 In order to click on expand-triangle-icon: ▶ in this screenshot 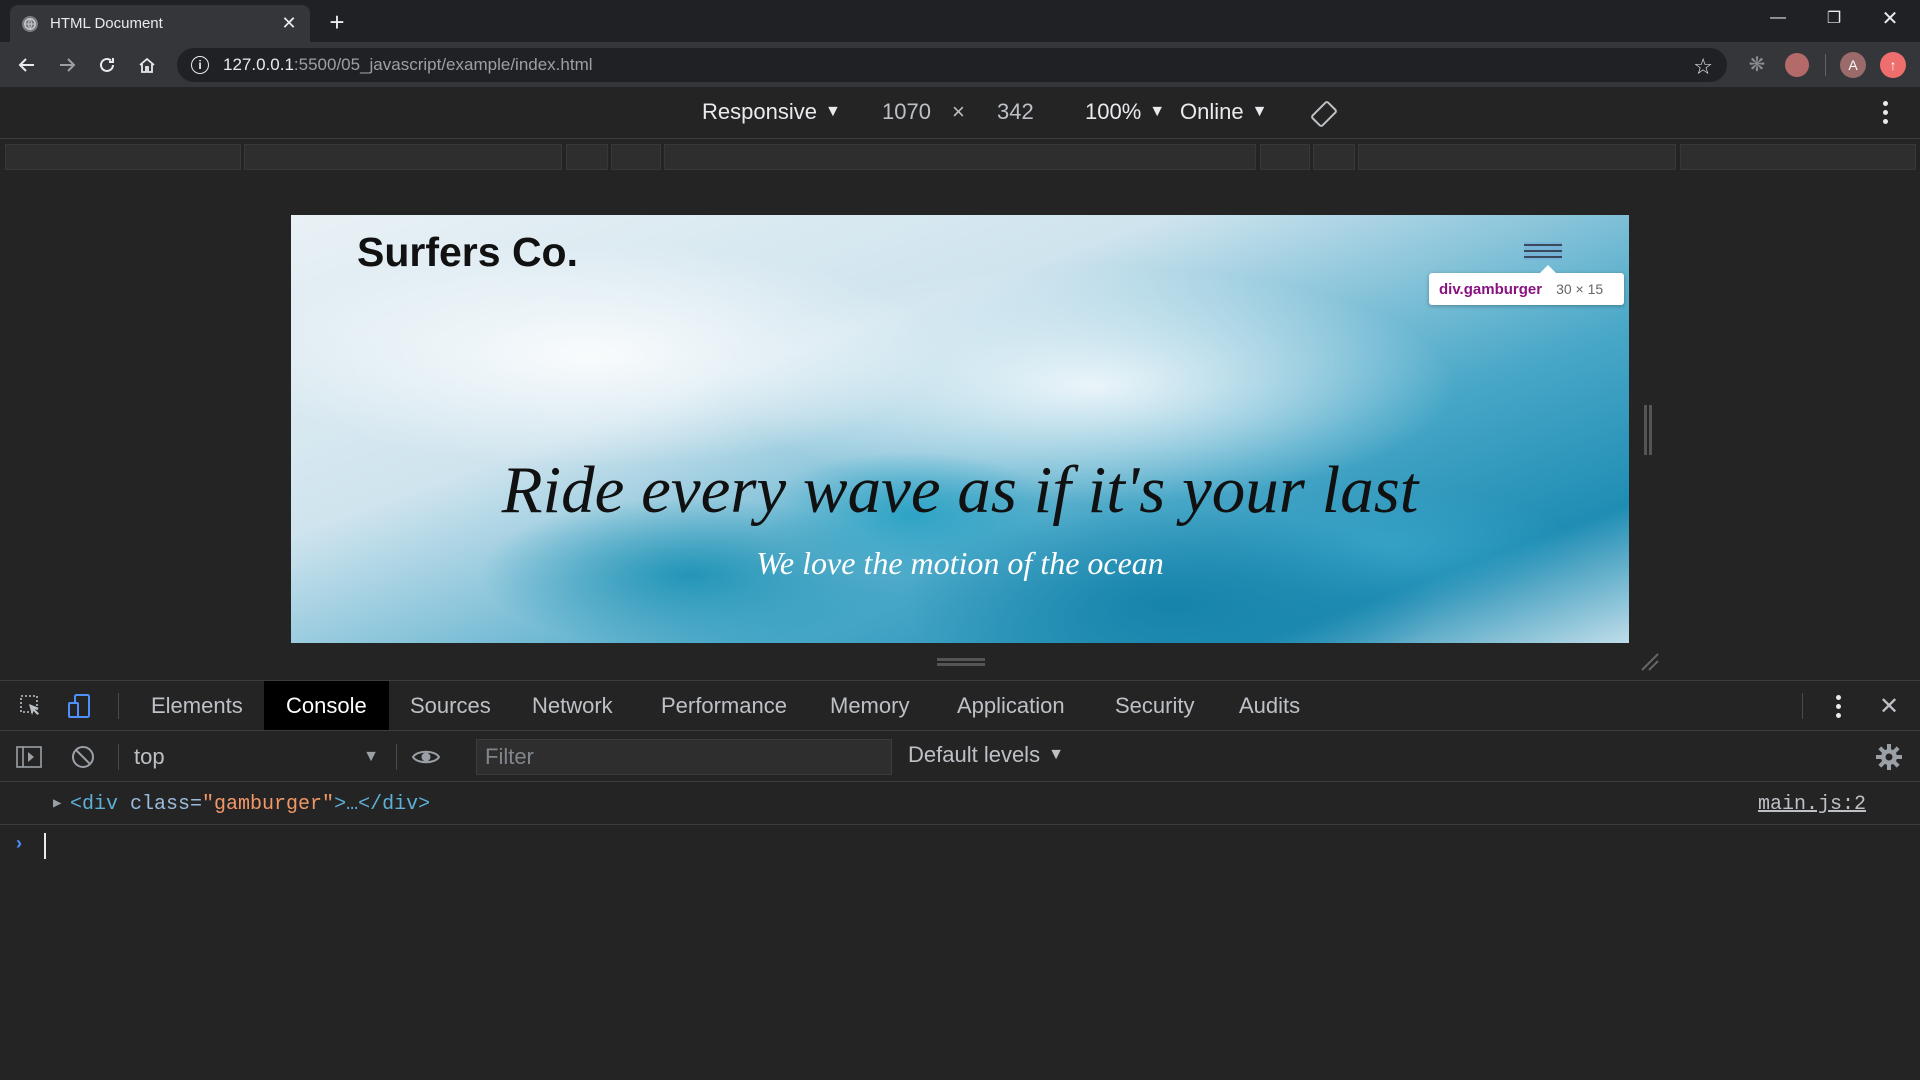, I will do `click(57, 803)`.